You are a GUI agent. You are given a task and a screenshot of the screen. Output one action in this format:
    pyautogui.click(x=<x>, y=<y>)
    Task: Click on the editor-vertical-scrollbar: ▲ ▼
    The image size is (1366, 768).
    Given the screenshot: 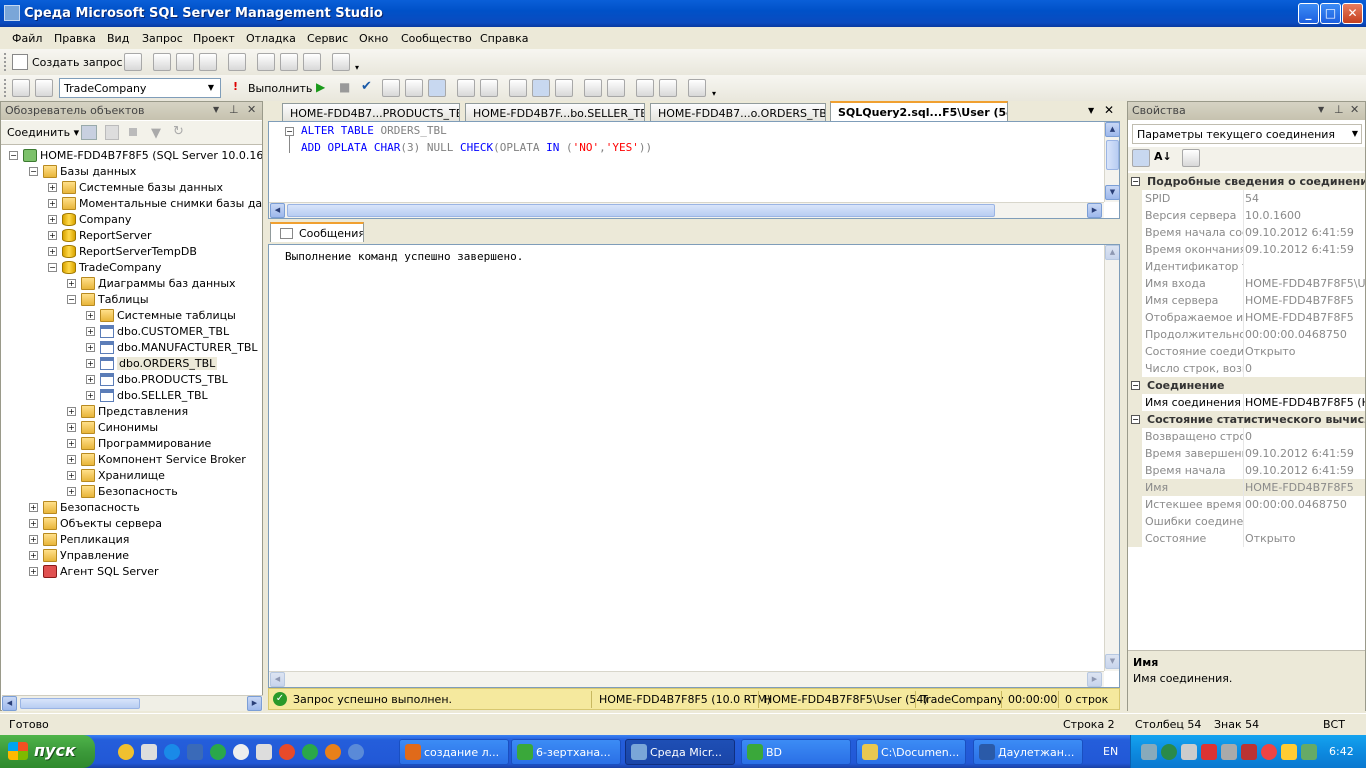 What is the action you would take?
    pyautogui.click(x=1112, y=162)
    